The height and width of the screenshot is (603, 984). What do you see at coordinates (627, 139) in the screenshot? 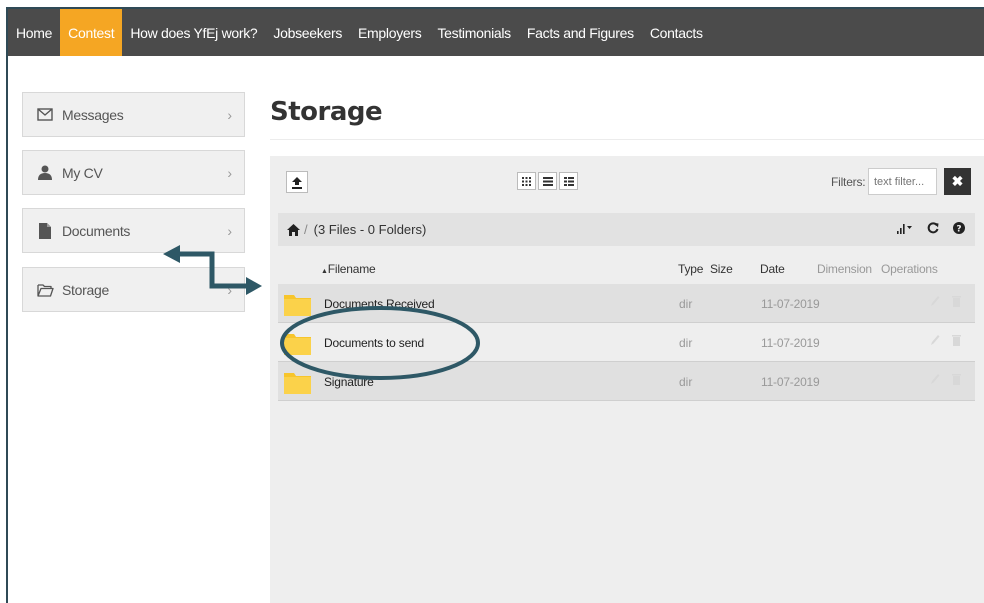
I see `title-divider` at bounding box center [627, 139].